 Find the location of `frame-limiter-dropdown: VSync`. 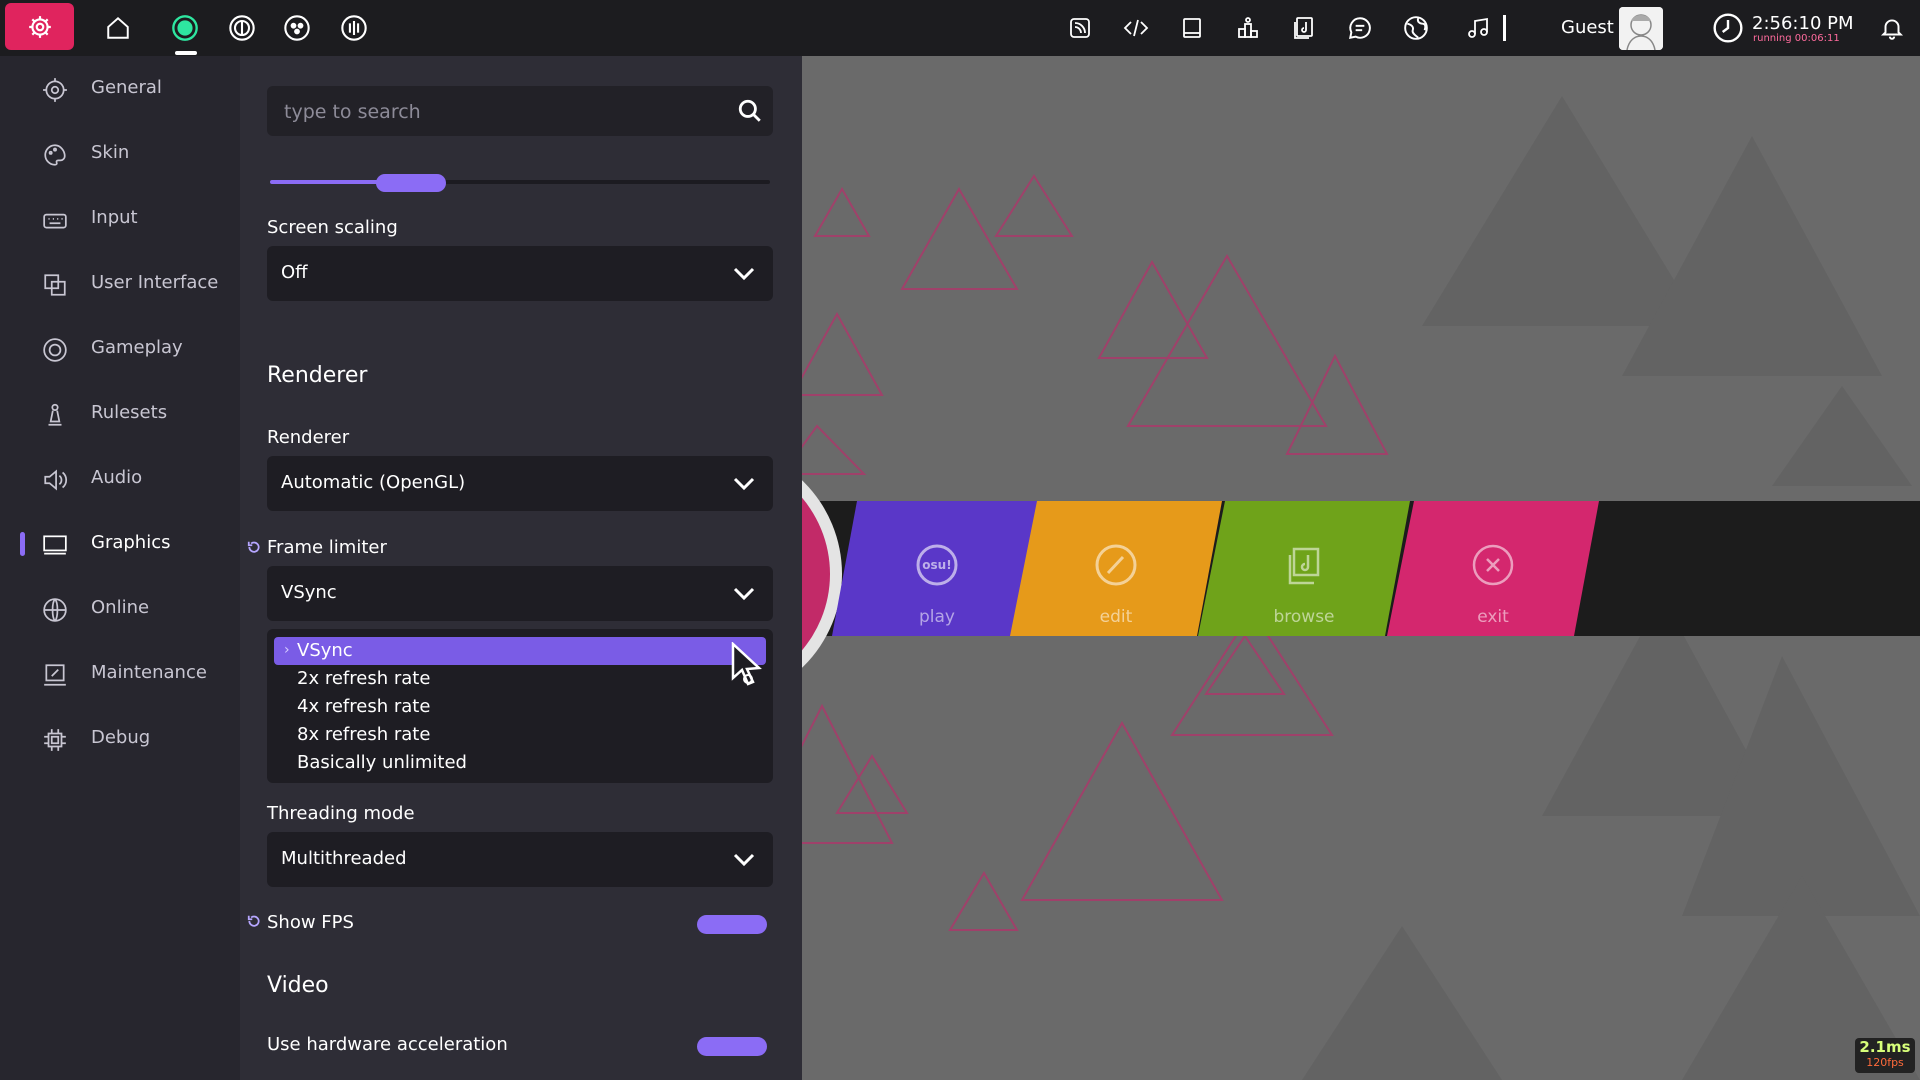

frame-limiter-dropdown: VSync is located at coordinates (520, 593).